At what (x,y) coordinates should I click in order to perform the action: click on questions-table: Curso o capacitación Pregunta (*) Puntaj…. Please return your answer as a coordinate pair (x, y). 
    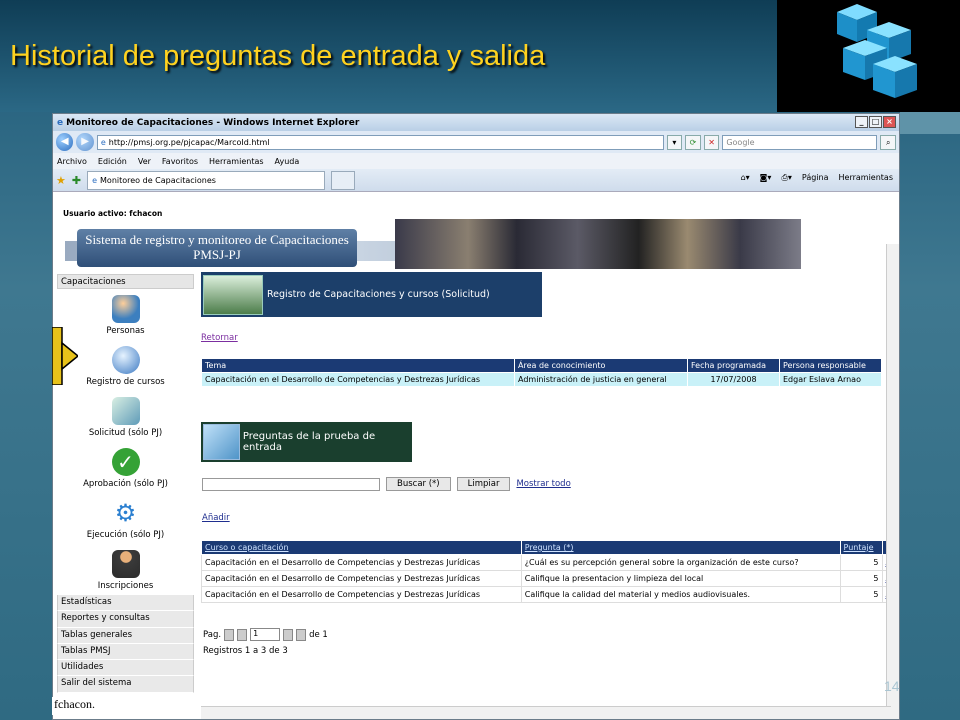
    Looking at the image, I should click on (548, 571).